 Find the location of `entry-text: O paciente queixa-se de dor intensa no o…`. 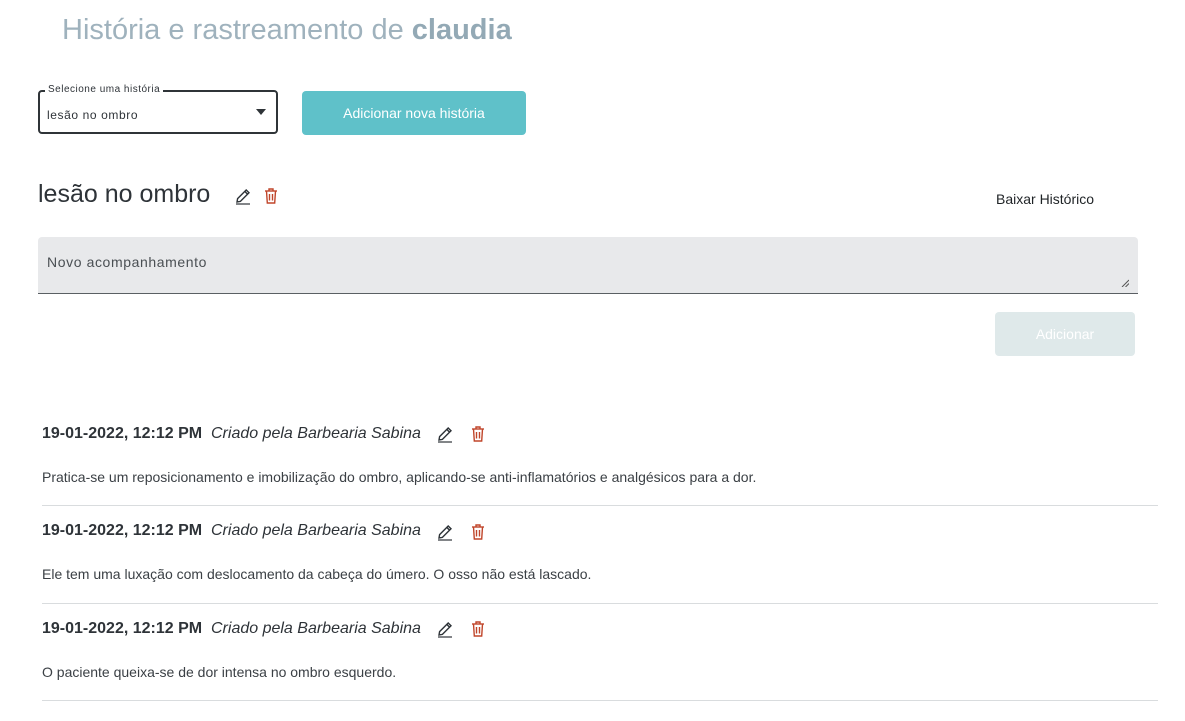

entry-text: O paciente queixa-se de dor intensa no o… is located at coordinates (219, 672).